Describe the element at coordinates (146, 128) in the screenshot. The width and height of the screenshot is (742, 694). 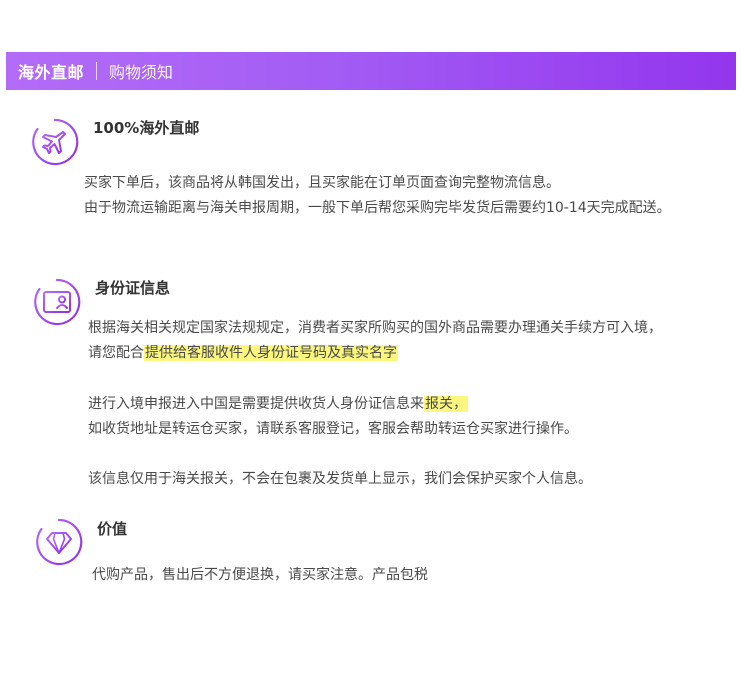
I see `section-title-overseas: 100%海外直邮` at that location.